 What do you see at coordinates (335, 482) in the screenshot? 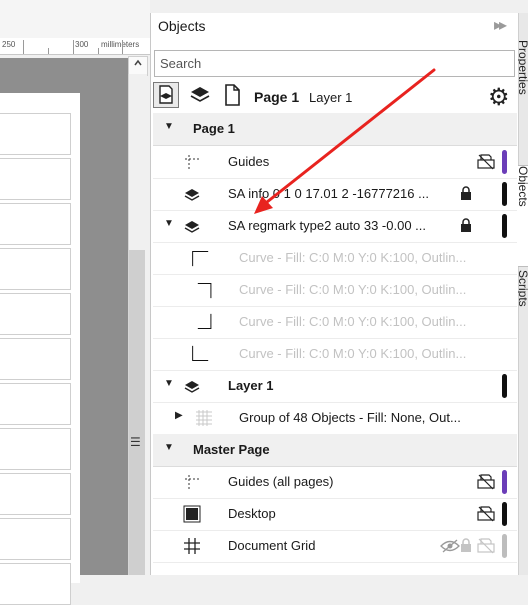
I see `tree-row-guides-all-pages: Guides (all pages)` at bounding box center [335, 482].